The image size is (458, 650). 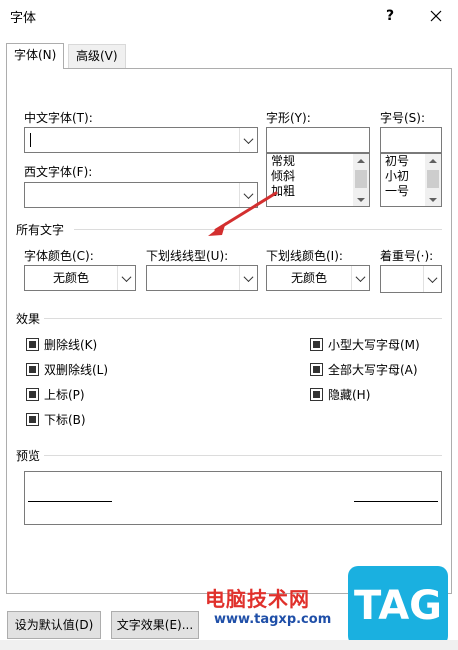 What do you see at coordinates (64, 395) in the screenshot?
I see `checkbox-label: 上标(P)` at bounding box center [64, 395].